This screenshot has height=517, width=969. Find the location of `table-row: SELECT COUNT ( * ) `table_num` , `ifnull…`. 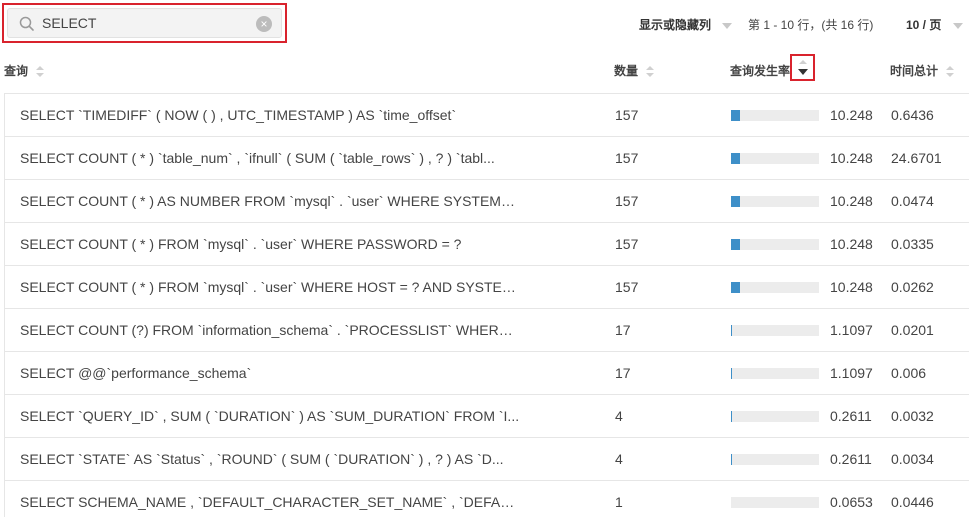

table-row: SELECT COUNT ( * ) `table_num` , `ifnull… is located at coordinates (487, 158).